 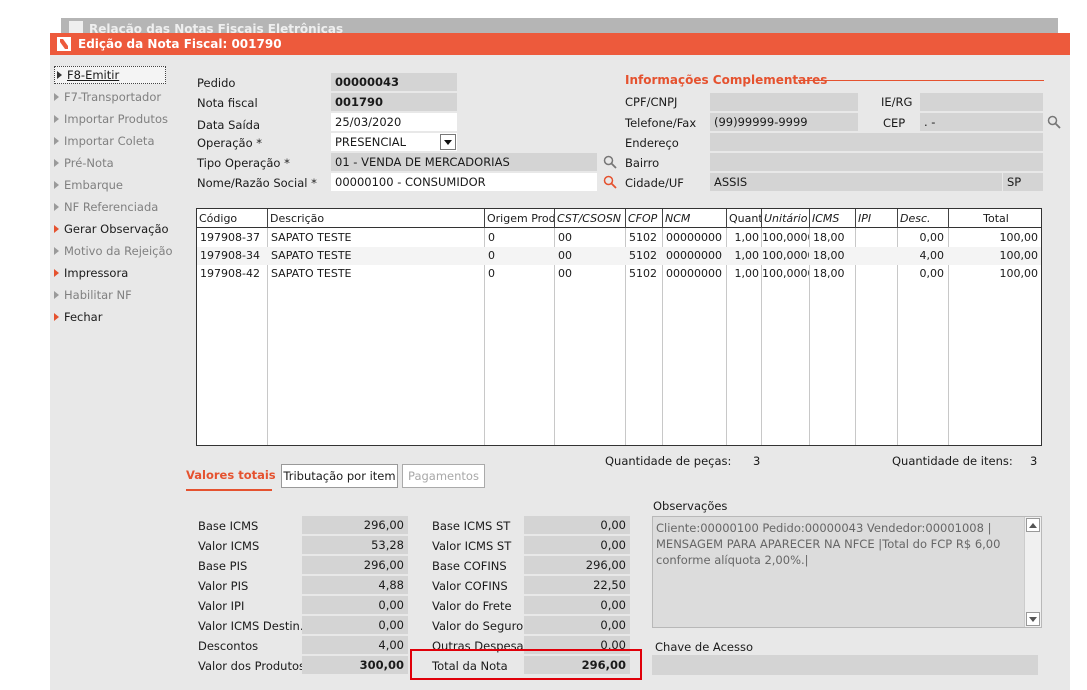 What do you see at coordinates (394, 122) in the screenshot?
I see `data-saida-input: 25/03/2020` at bounding box center [394, 122].